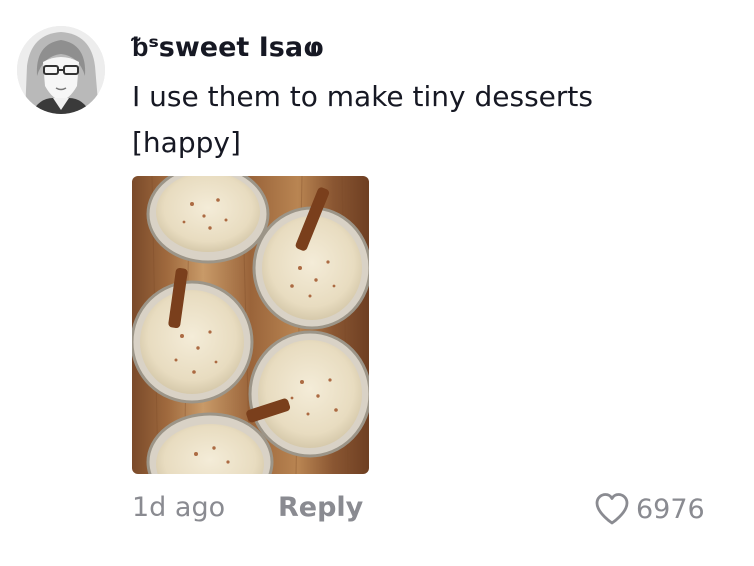  Describe the element at coordinates (228, 47) in the screenshot. I see `username: ᵬˢsweet Isaⱷ` at that location.